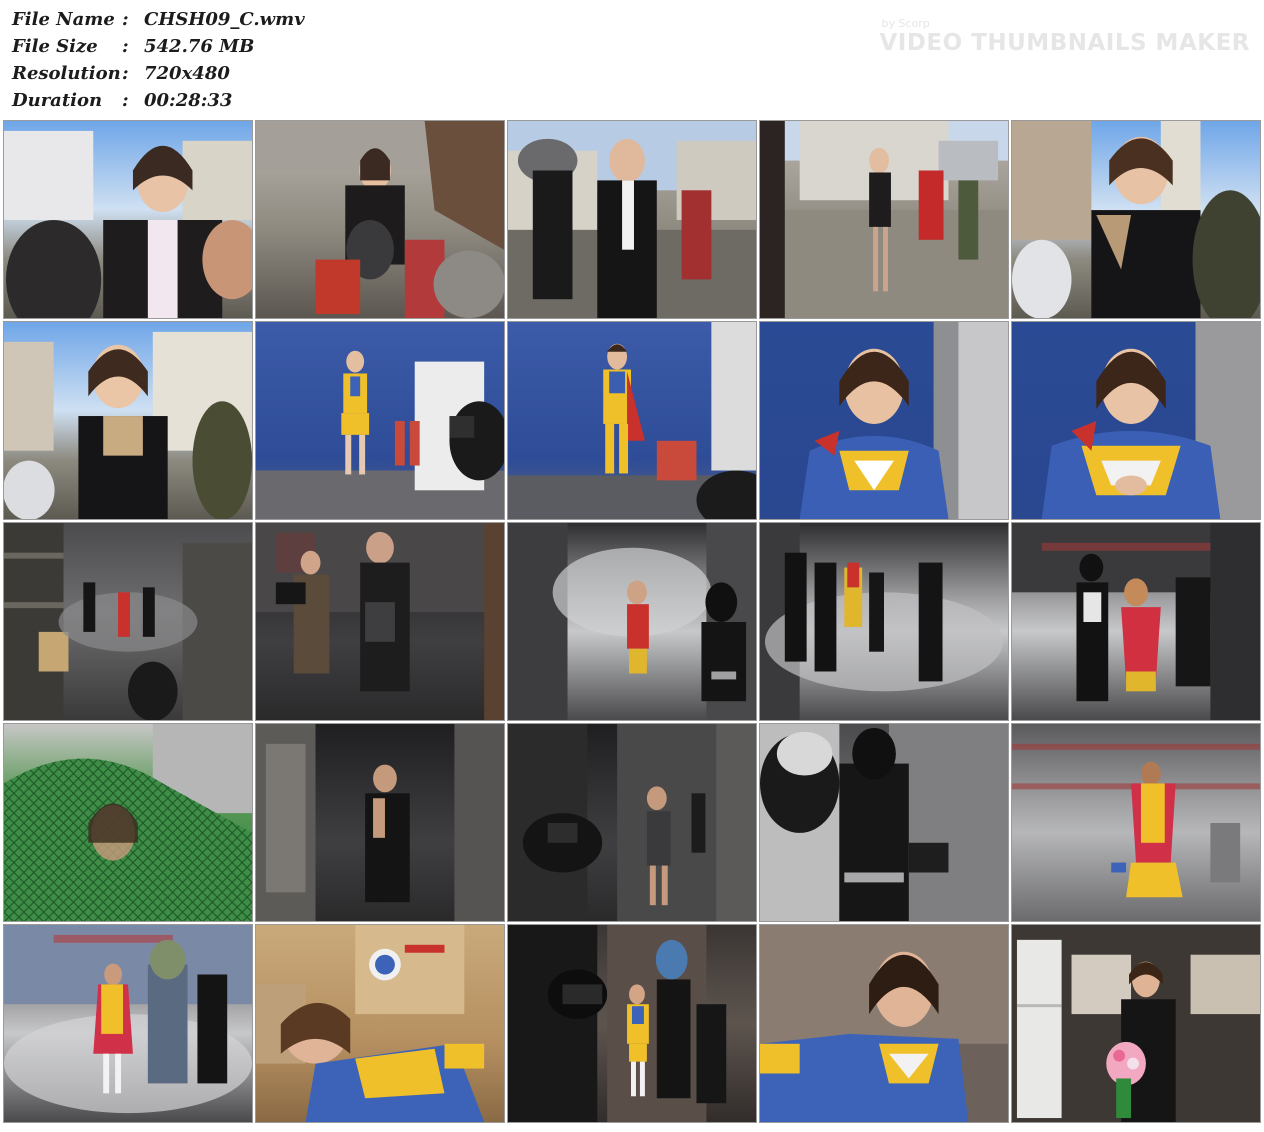 This screenshot has width=1264, height=1132. I want to click on resolution-row: Resolution : 720x480, so click(177, 73).